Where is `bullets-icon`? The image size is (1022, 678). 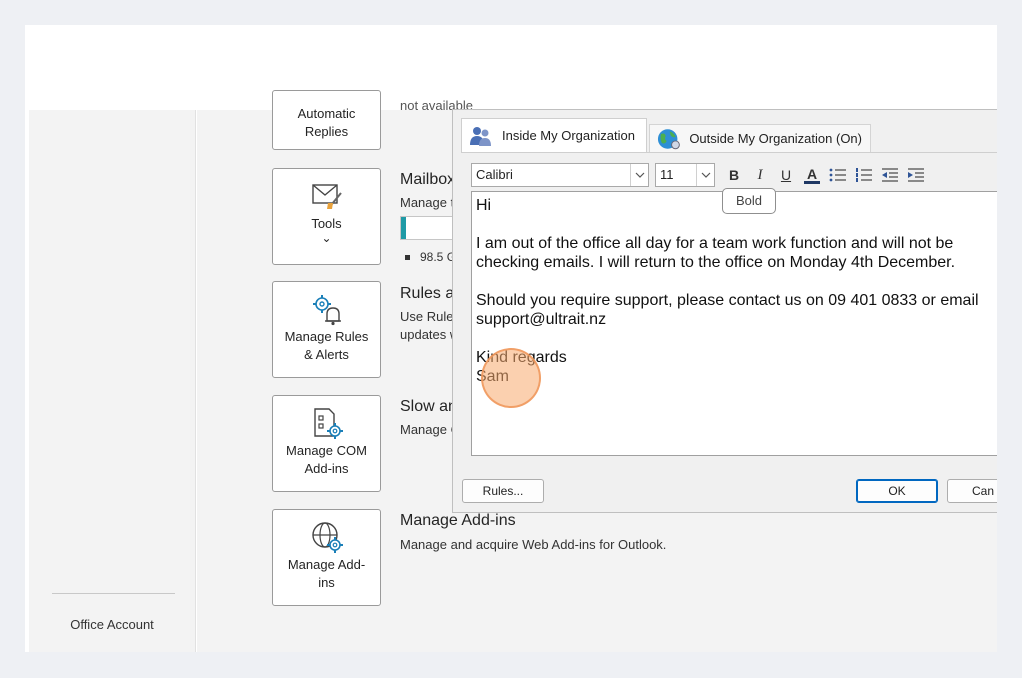 bullets-icon is located at coordinates (837, 175).